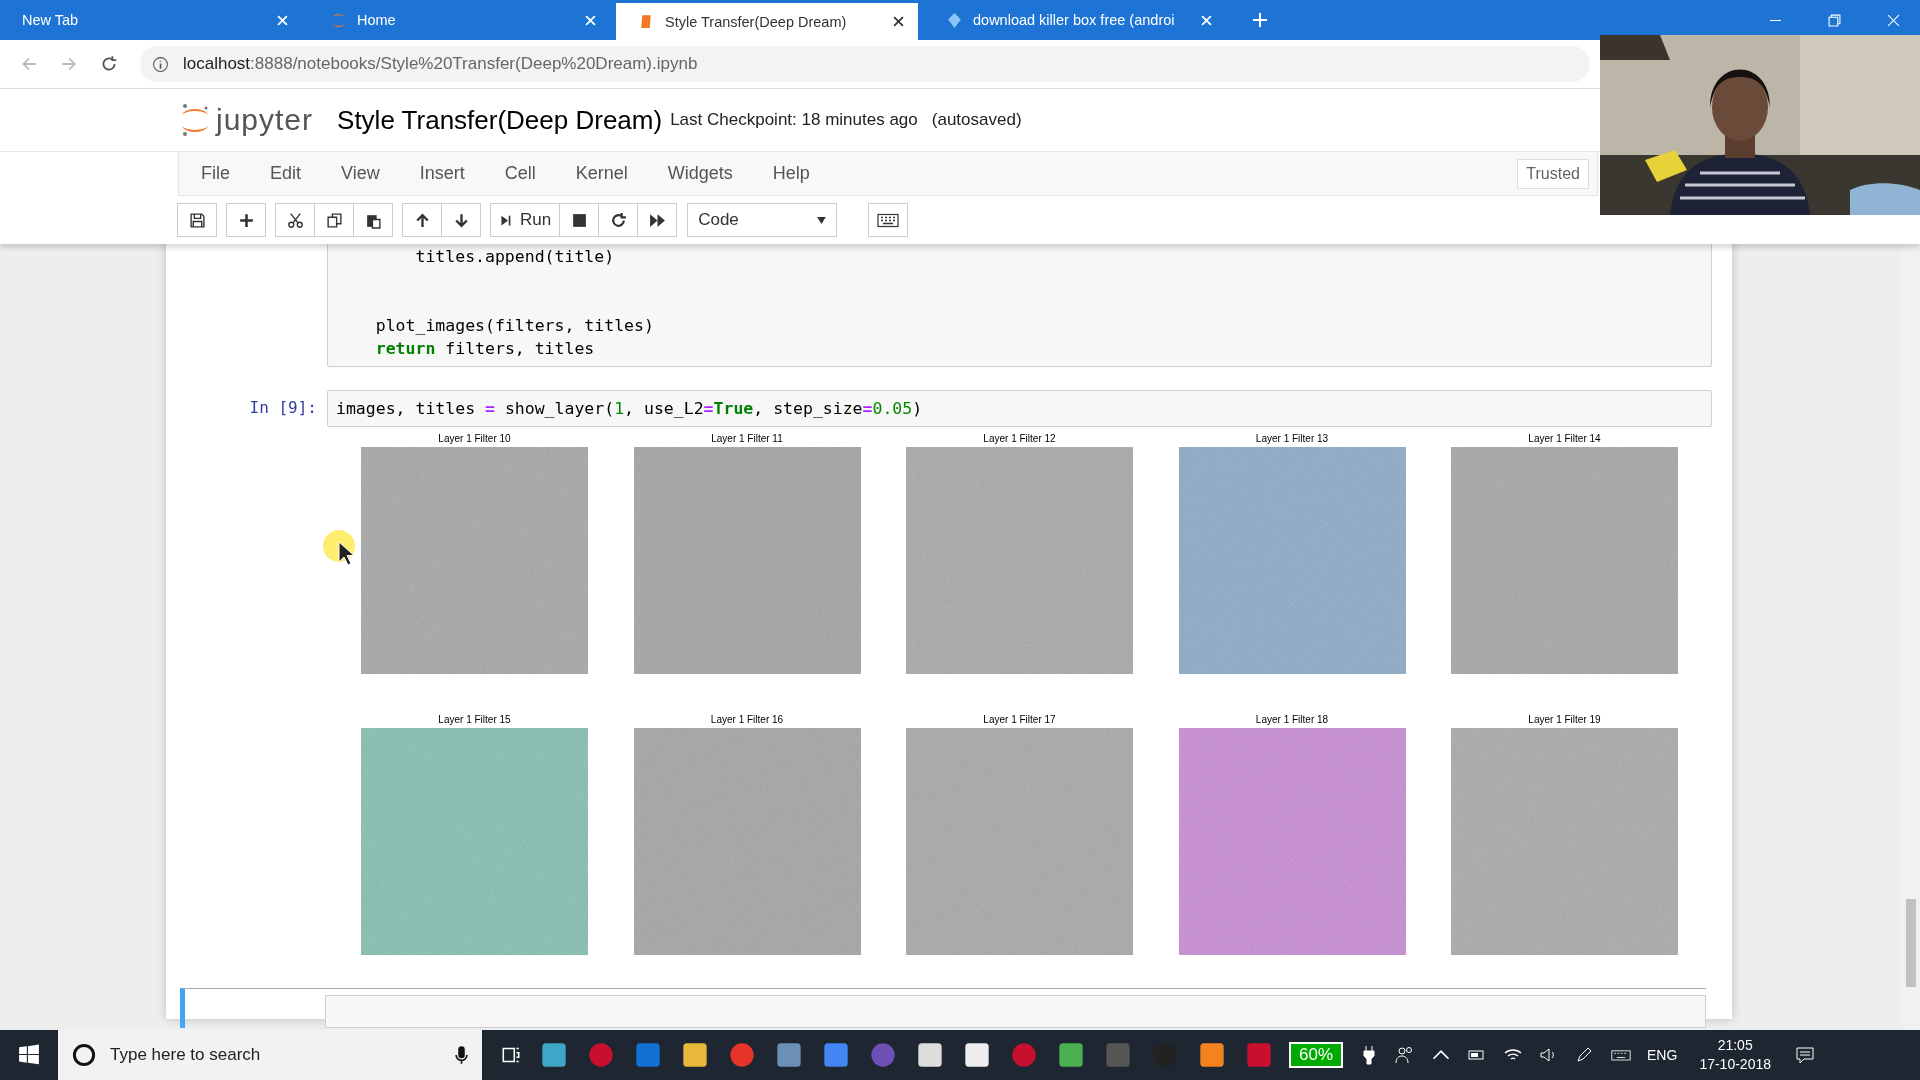 Image resolution: width=1920 pixels, height=1080 pixels. I want to click on browser-tab: Home, so click(459, 20).